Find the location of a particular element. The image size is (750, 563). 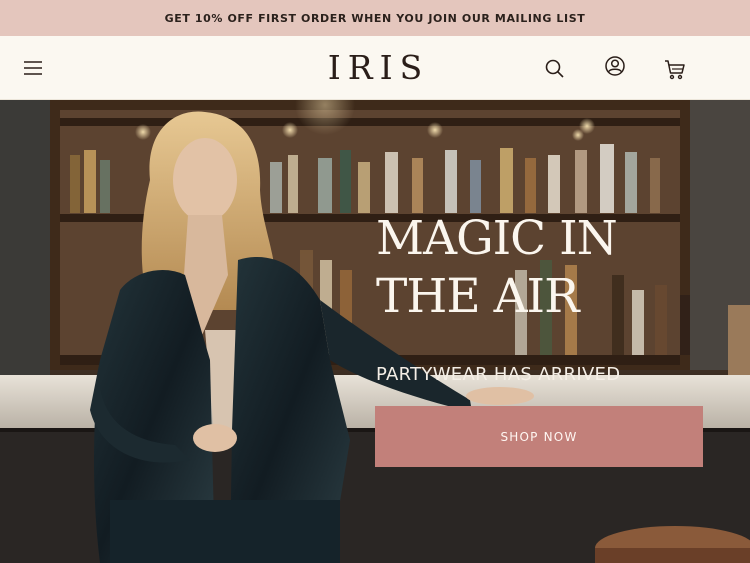

shop-now-button: SHOP NOW is located at coordinates (539, 436).